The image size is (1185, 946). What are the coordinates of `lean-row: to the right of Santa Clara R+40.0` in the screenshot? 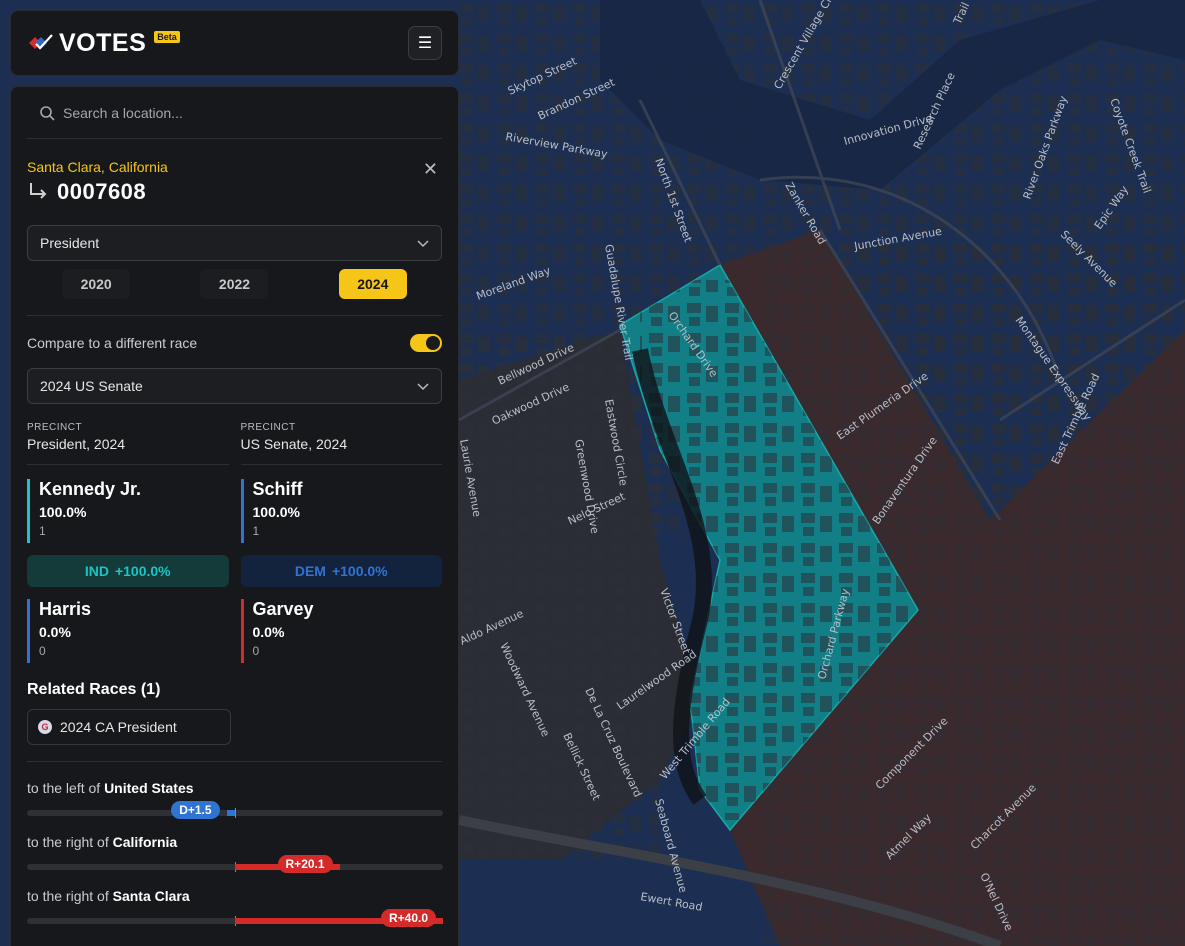 It's located at (235, 907).